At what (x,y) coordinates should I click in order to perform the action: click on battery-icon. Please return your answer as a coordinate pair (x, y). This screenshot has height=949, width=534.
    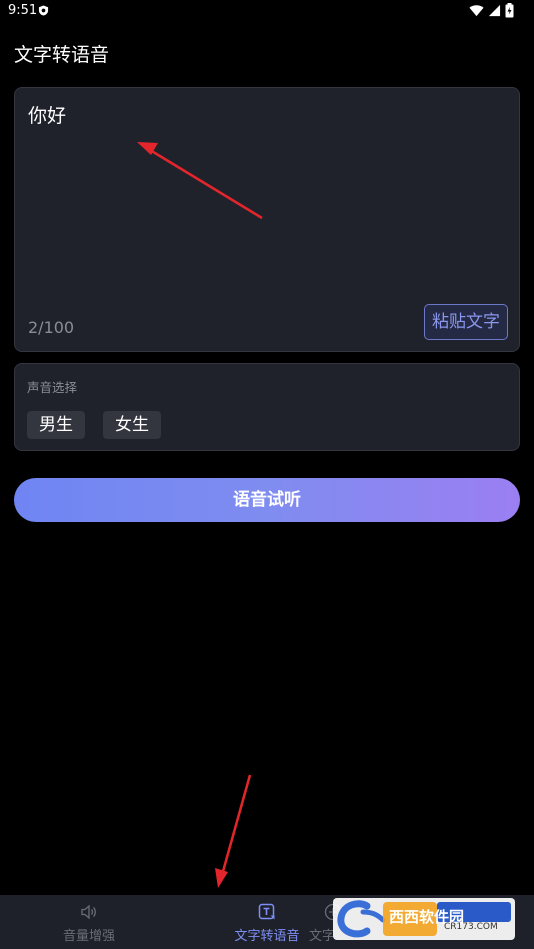
    Looking at the image, I should click on (509, 10).